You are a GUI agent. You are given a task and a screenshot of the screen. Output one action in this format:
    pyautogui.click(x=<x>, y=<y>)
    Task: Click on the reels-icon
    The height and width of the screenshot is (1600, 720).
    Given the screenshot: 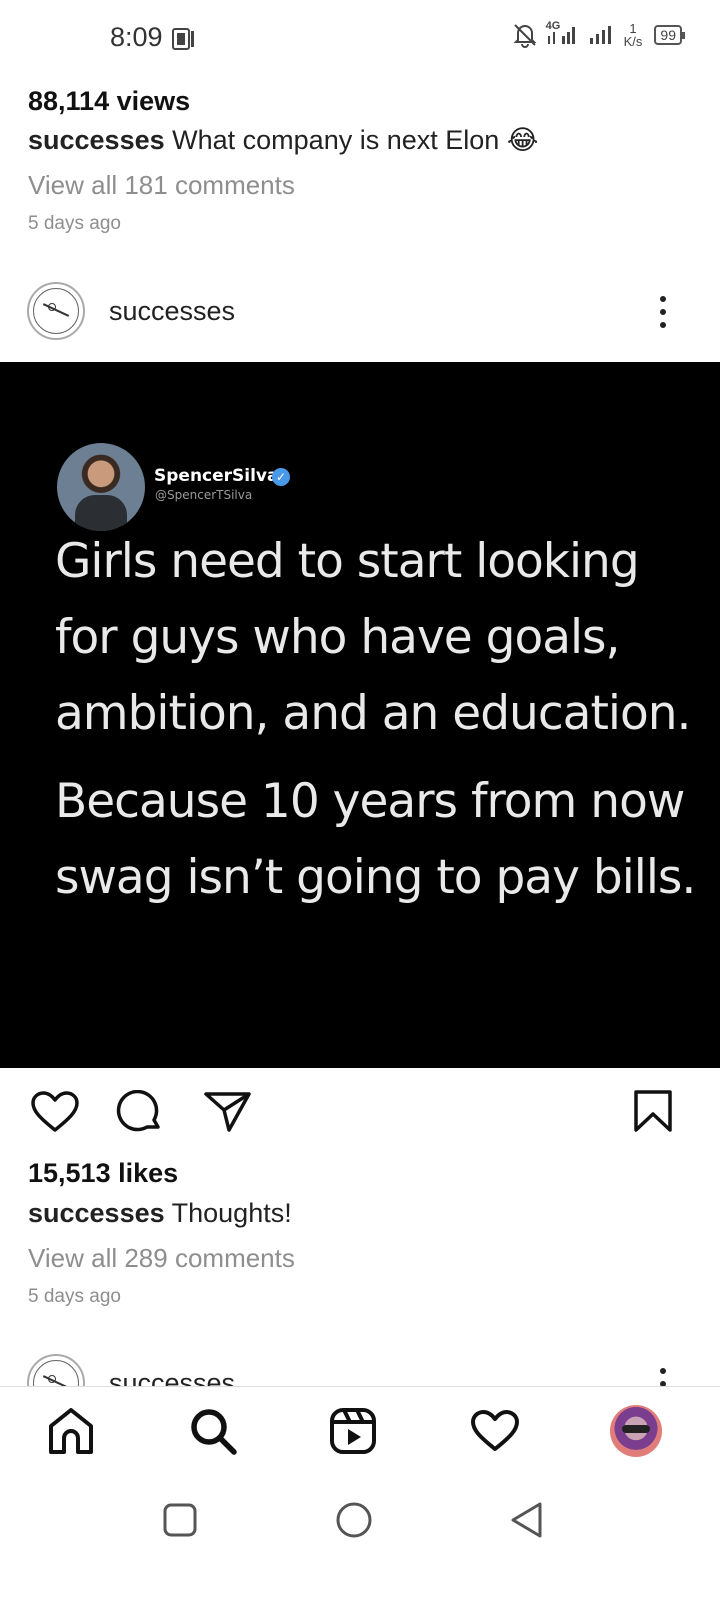 What is the action you would take?
    pyautogui.click(x=353, y=1431)
    